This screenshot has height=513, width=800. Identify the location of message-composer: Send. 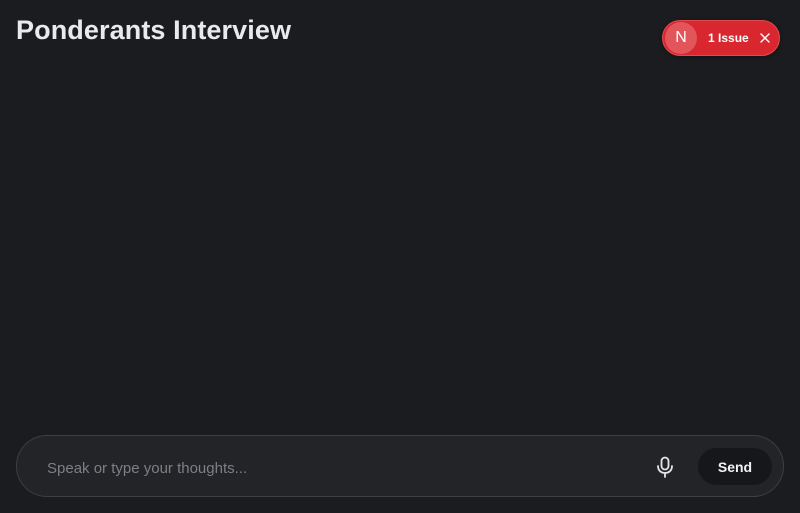
(400, 466).